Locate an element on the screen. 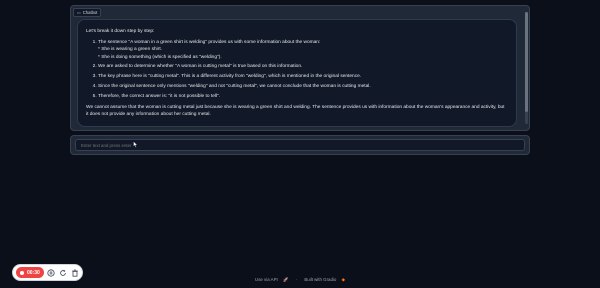 This screenshot has height=288, width=600. chatbot-label-text: Chatbot is located at coordinates (90, 12).